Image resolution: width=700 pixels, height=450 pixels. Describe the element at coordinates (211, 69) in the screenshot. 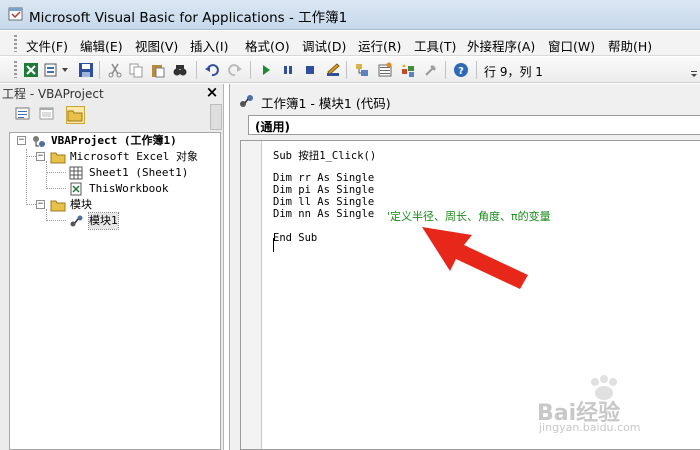

I see `undo-icon` at that location.